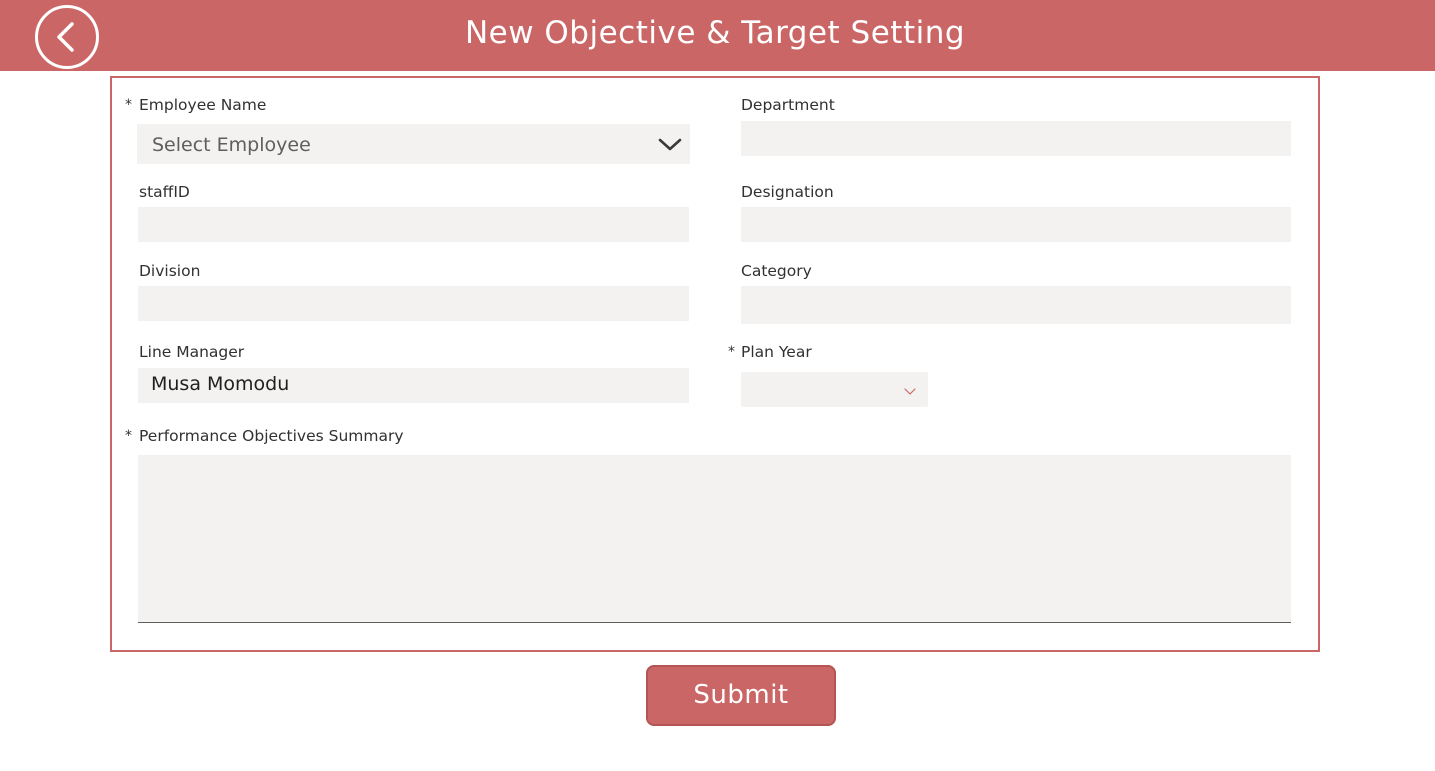 The height and width of the screenshot is (771, 1435). What do you see at coordinates (203, 105) in the screenshot?
I see `employee-name-label: Employee Name` at bounding box center [203, 105].